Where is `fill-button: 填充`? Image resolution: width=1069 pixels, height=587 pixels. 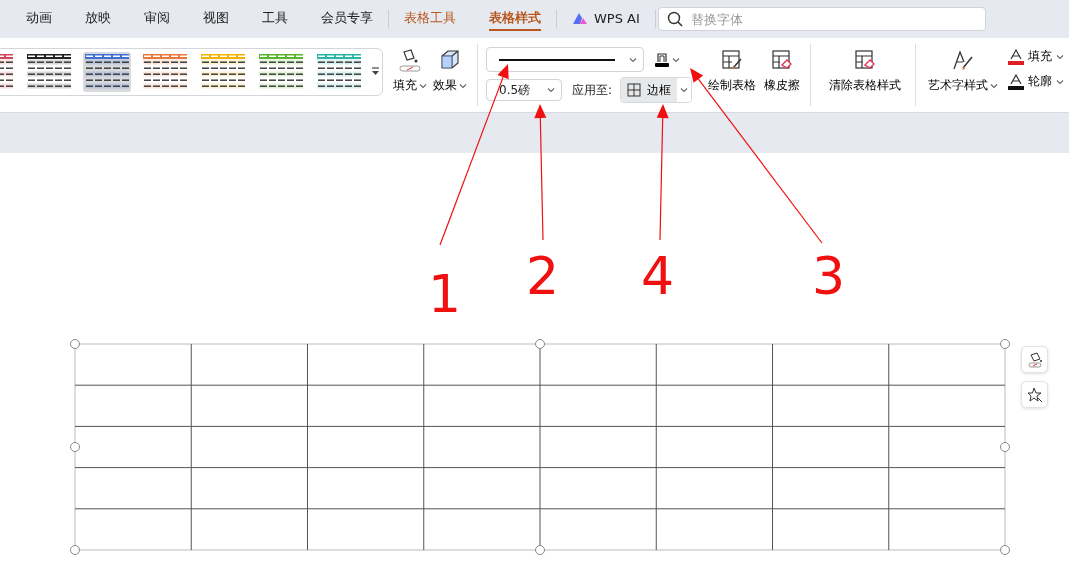 fill-button: 填充 is located at coordinates (410, 71).